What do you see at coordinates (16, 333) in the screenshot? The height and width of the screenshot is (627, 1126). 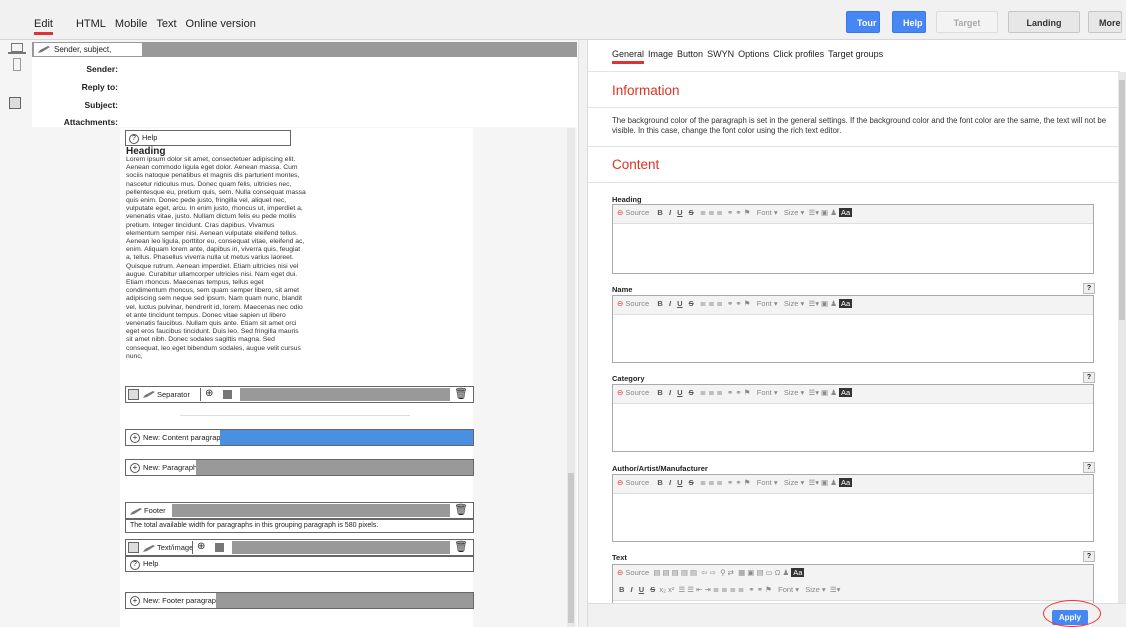 I see `device-toggle-bar` at bounding box center [16, 333].